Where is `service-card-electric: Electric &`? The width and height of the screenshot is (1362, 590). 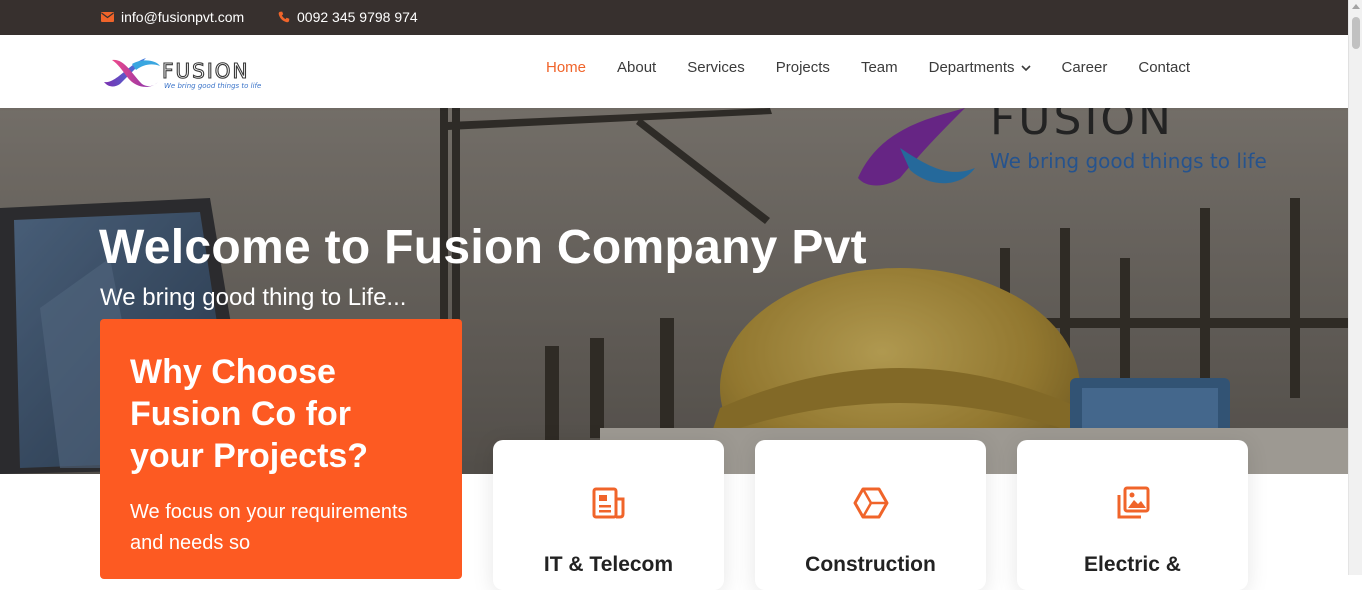 service-card-electric: Electric & is located at coordinates (1132, 515).